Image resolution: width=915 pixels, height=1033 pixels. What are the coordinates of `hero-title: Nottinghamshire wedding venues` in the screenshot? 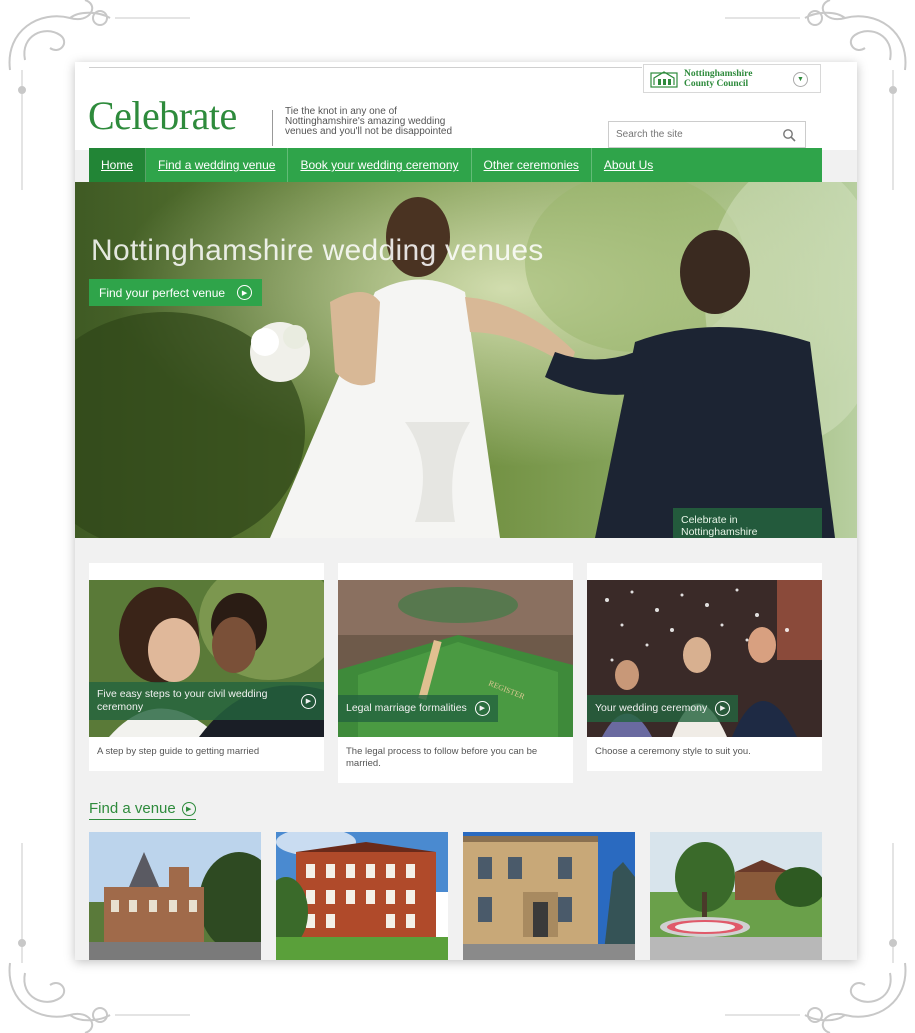 It's located at (317, 250).